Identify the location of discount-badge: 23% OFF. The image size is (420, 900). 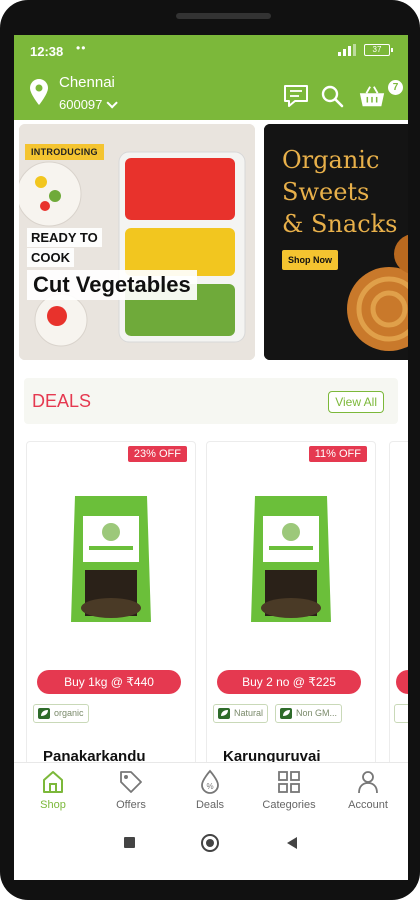
(157, 454).